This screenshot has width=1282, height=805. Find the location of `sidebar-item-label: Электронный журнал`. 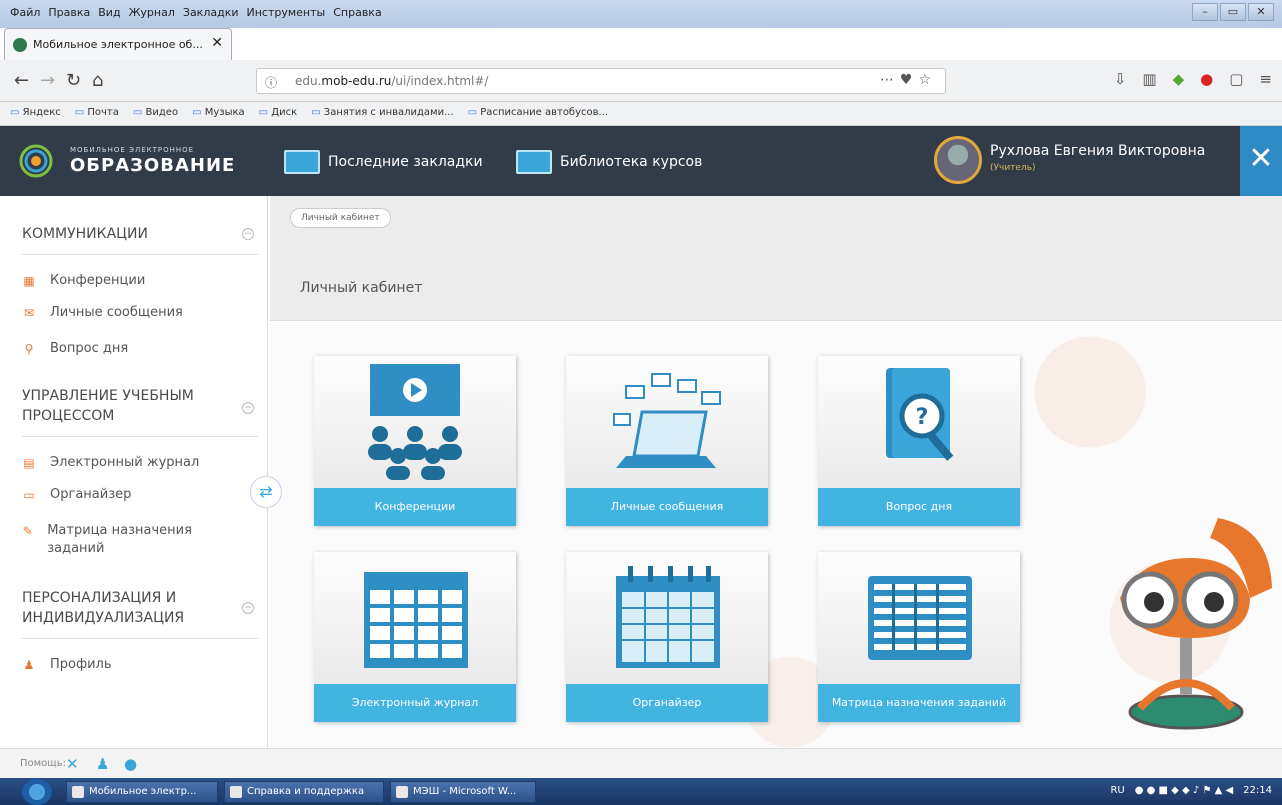

sidebar-item-label: Электронный журнал is located at coordinates (125, 462).